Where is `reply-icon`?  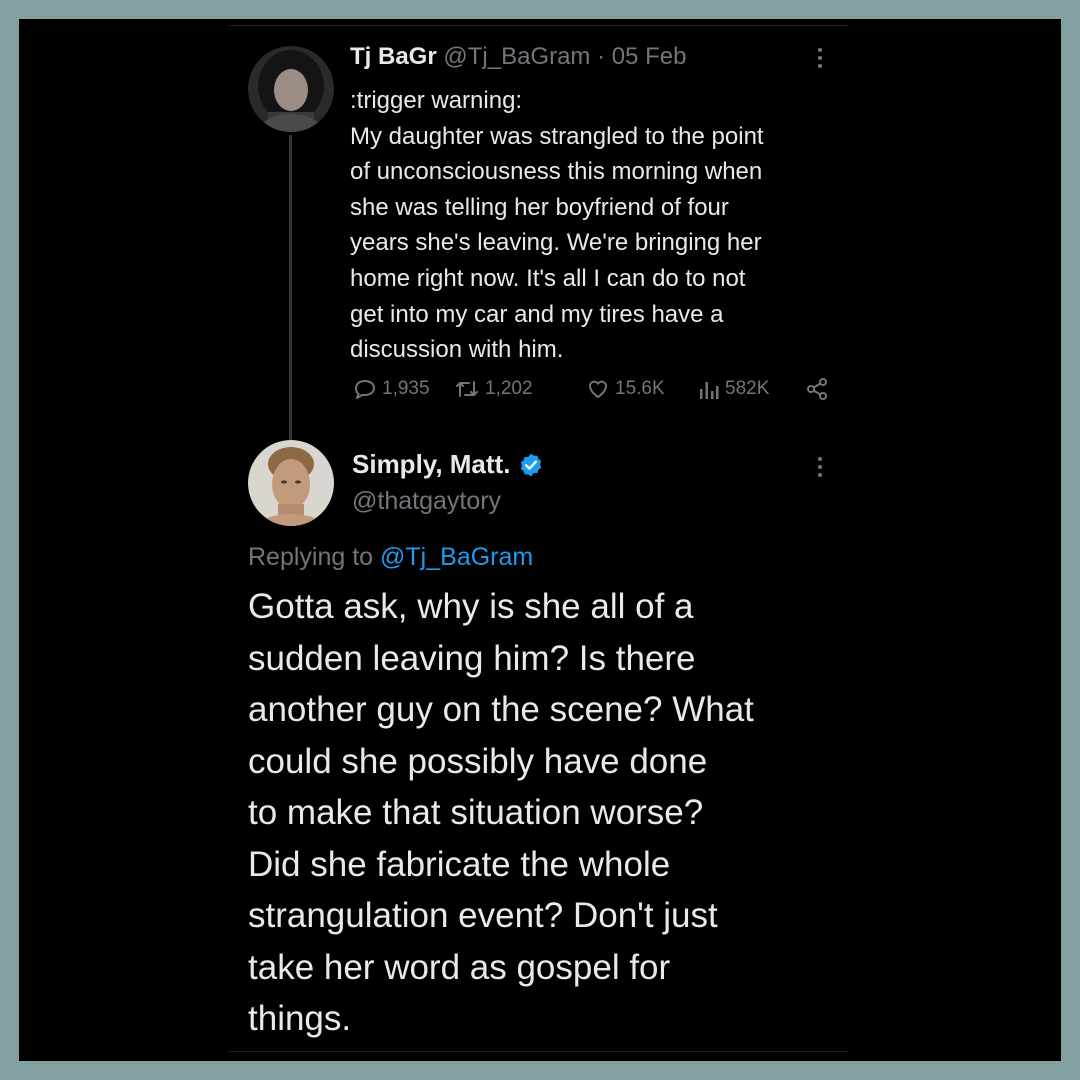 reply-icon is located at coordinates (365, 389).